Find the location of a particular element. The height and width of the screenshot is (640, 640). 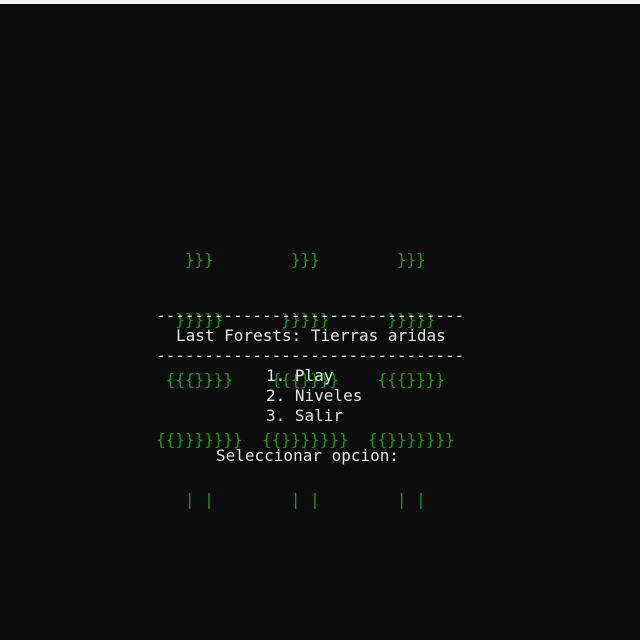

game-title: Last Forests: Tierras aridas is located at coordinates (311, 335).